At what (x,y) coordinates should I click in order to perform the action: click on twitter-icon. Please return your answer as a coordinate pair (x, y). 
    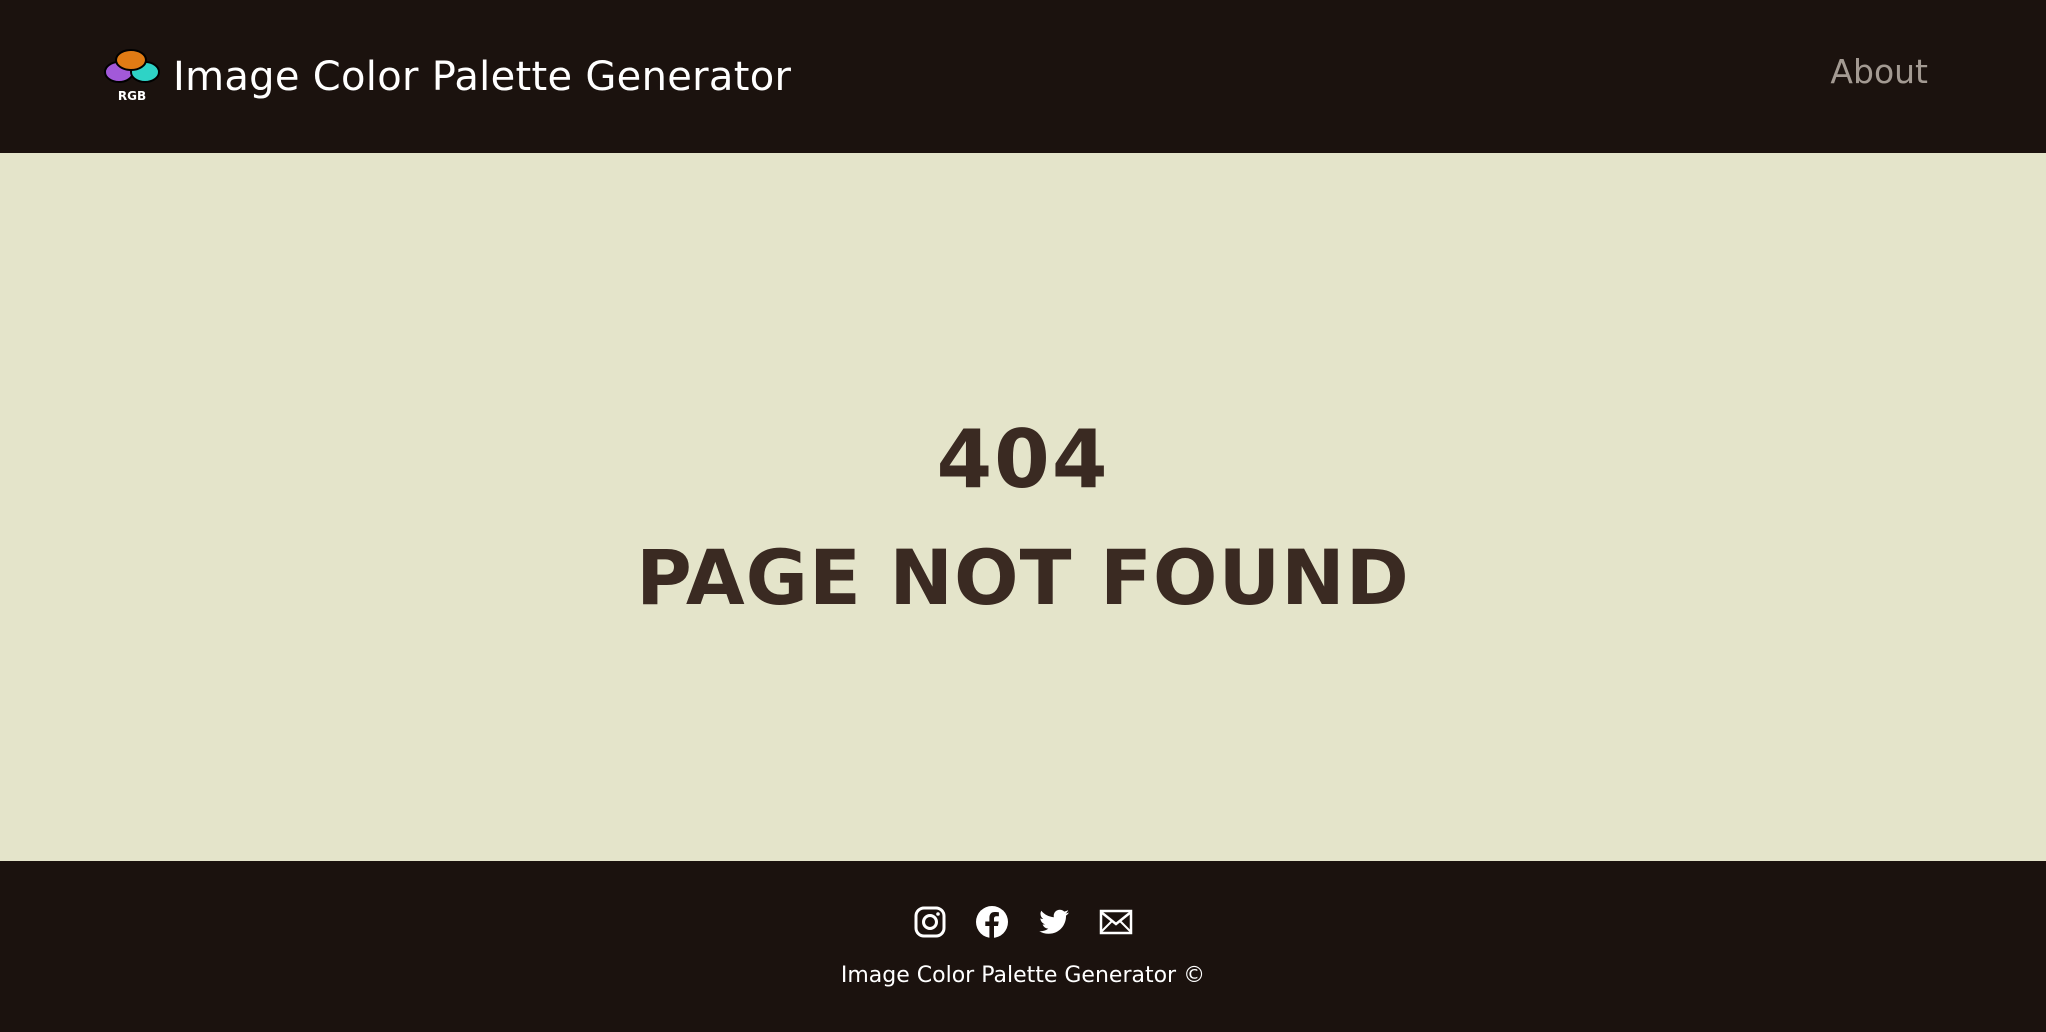
    Looking at the image, I should click on (1054, 921).